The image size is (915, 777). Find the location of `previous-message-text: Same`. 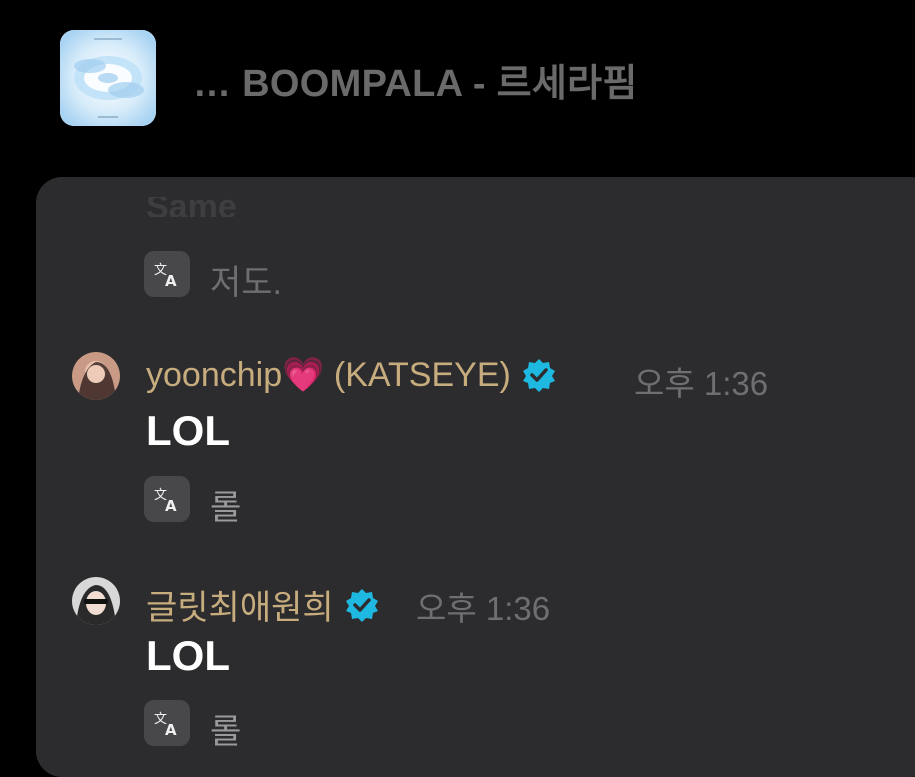

previous-message-text: Same is located at coordinates (191, 207).